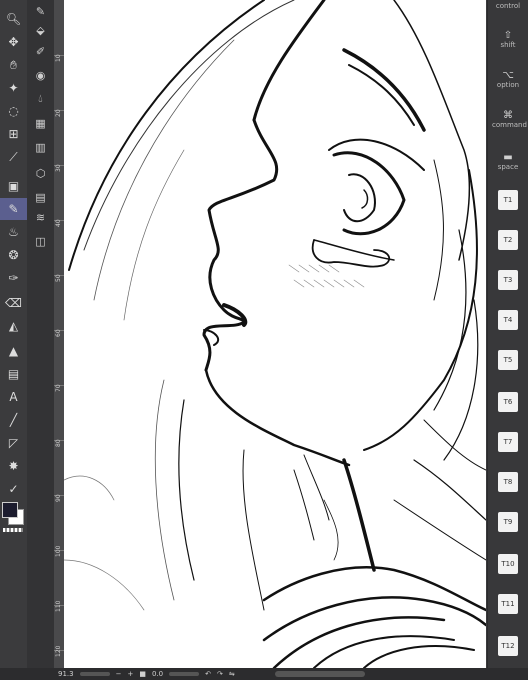 The image size is (528, 680). I want to click on horizontal-scrollbar, so click(319, 674).